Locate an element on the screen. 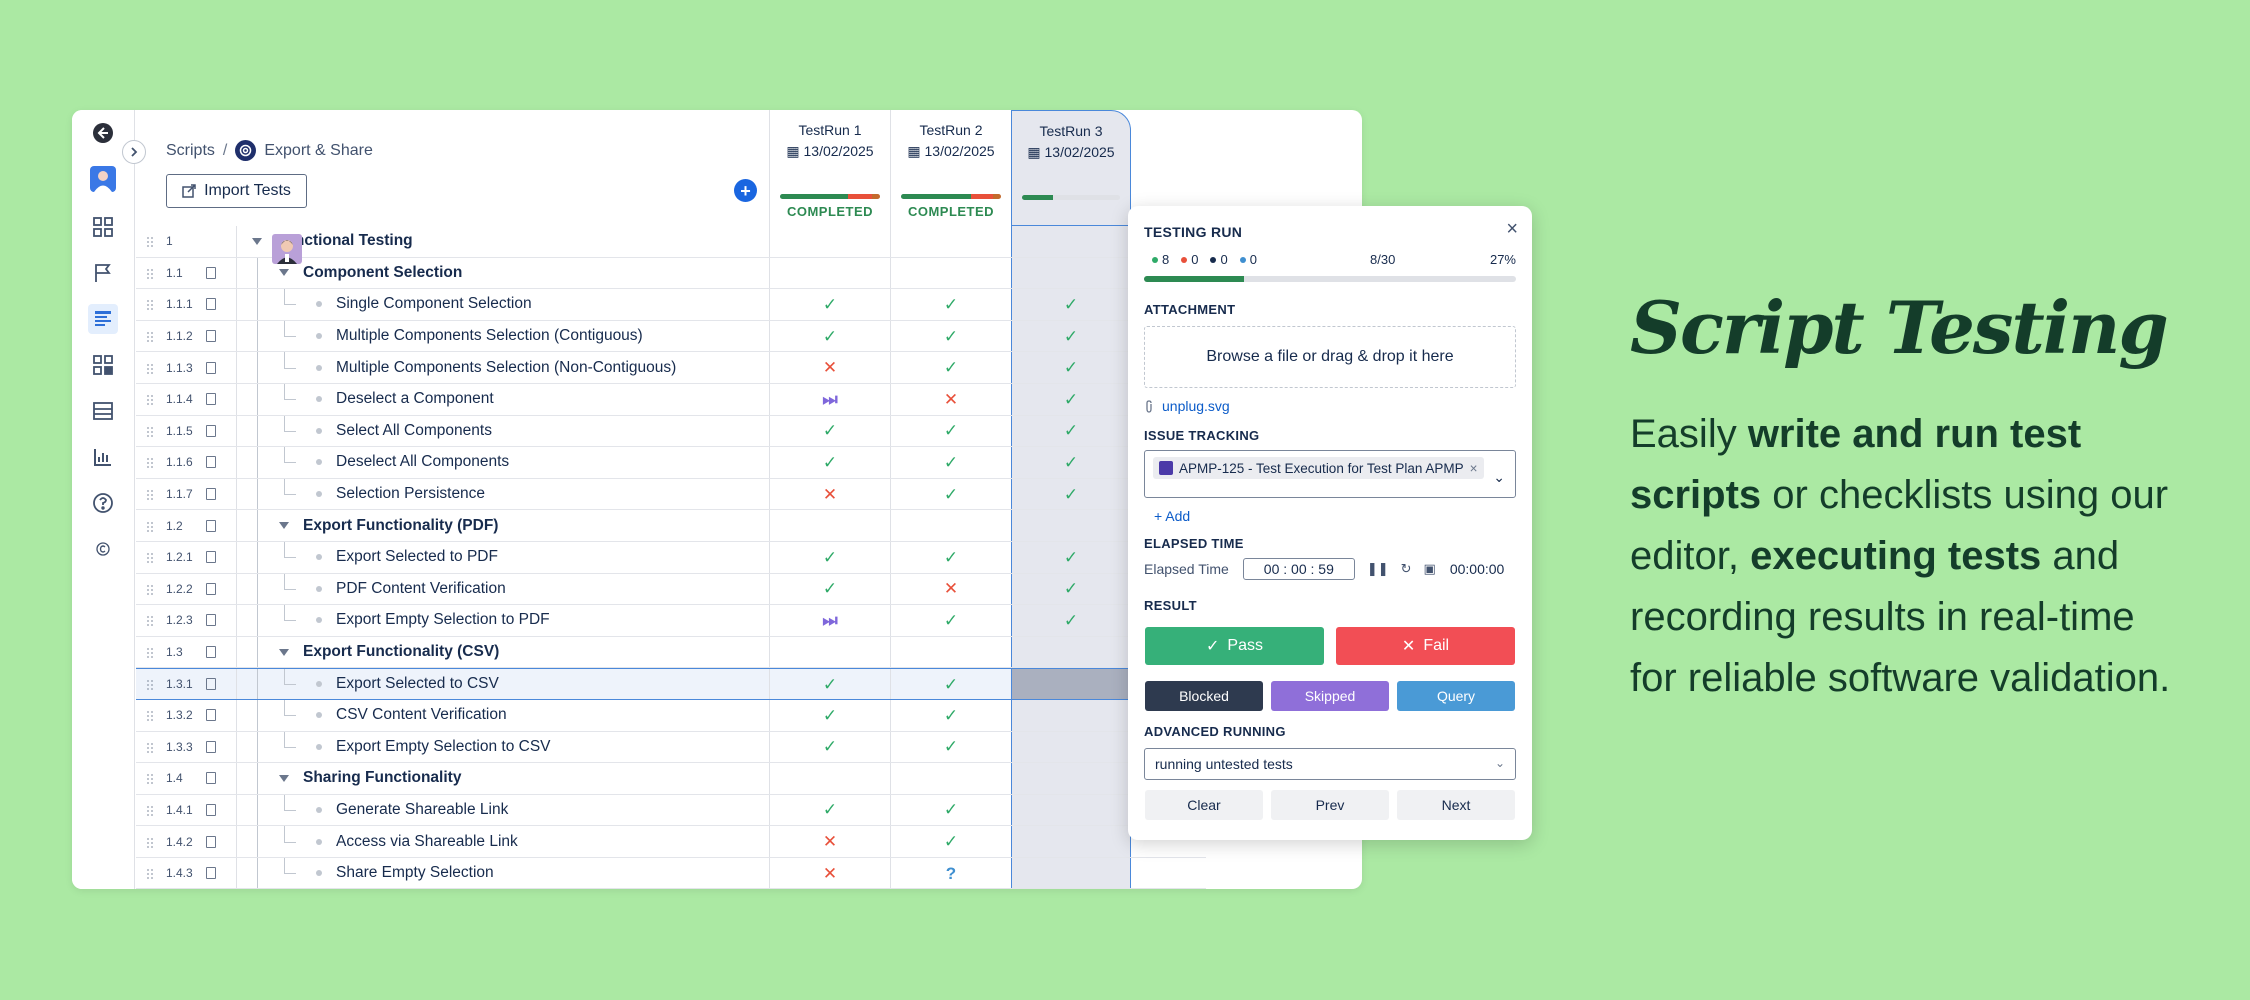 This screenshot has width=2250, height=1000. run-header-1: TestRun 1 ▦ 13/02/2025 COMPLETED is located at coordinates (829, 168).